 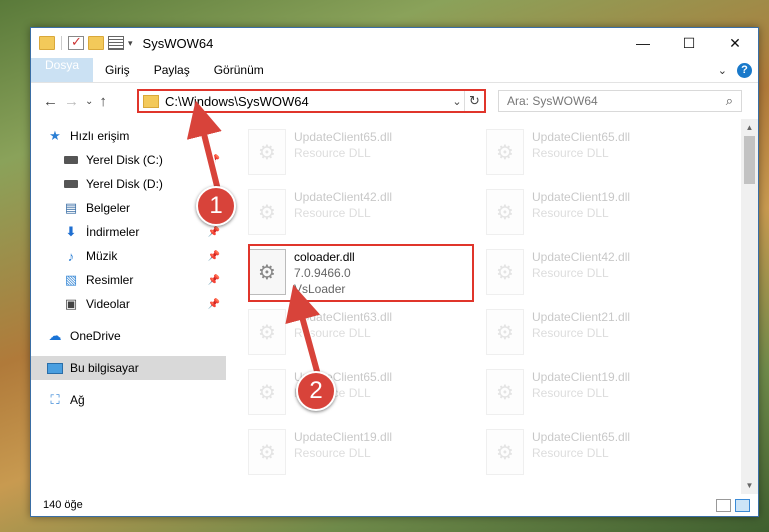 I want to click on nav-item-pictures: ▧ Resimler 📌, so click(x=128, y=280).